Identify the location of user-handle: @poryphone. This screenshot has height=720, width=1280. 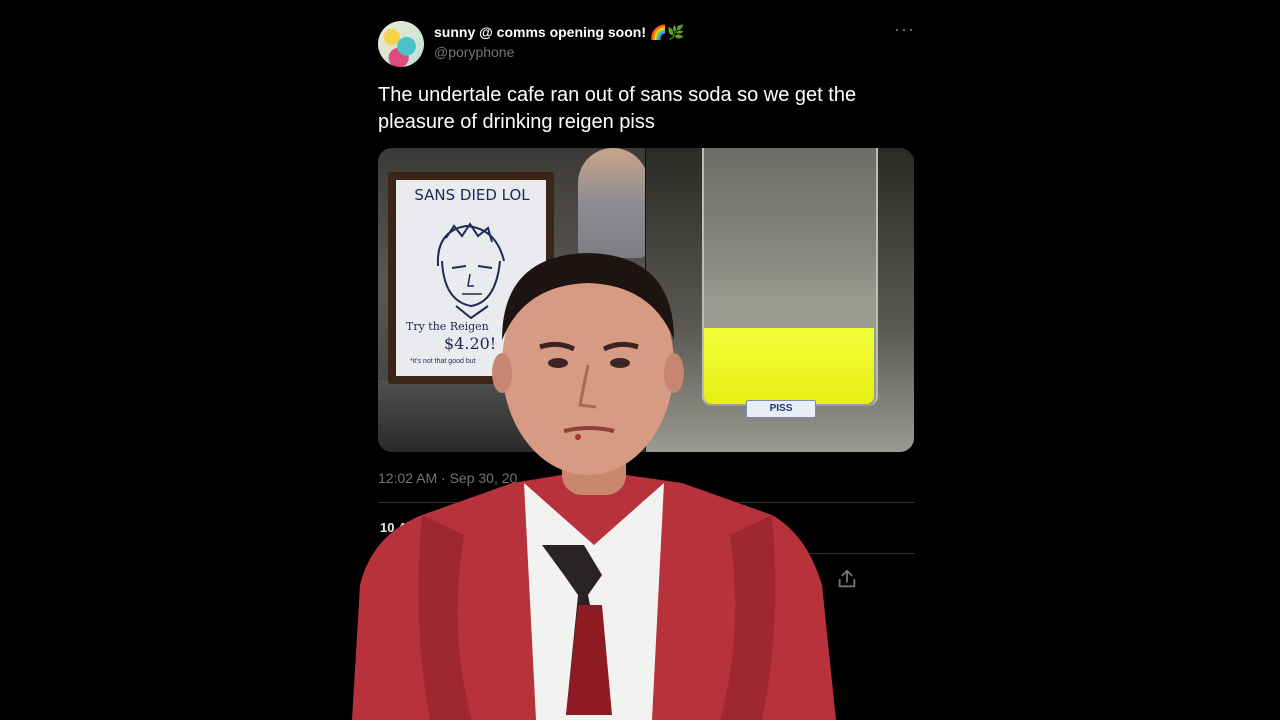
(474, 52).